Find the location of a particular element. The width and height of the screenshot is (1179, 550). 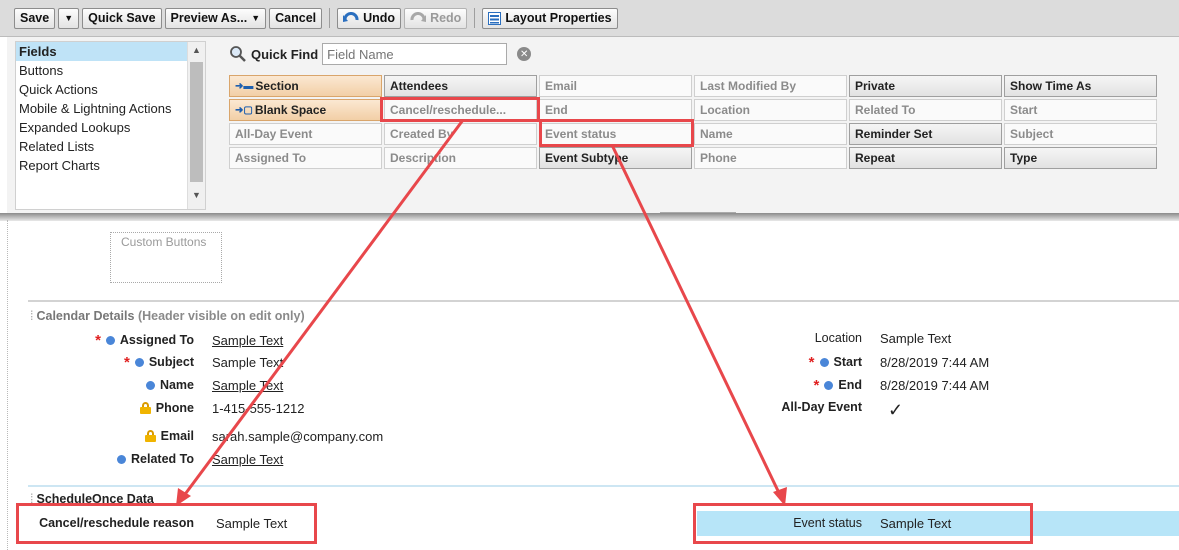

quick-find-label: Quick Find is located at coordinates (285, 54).